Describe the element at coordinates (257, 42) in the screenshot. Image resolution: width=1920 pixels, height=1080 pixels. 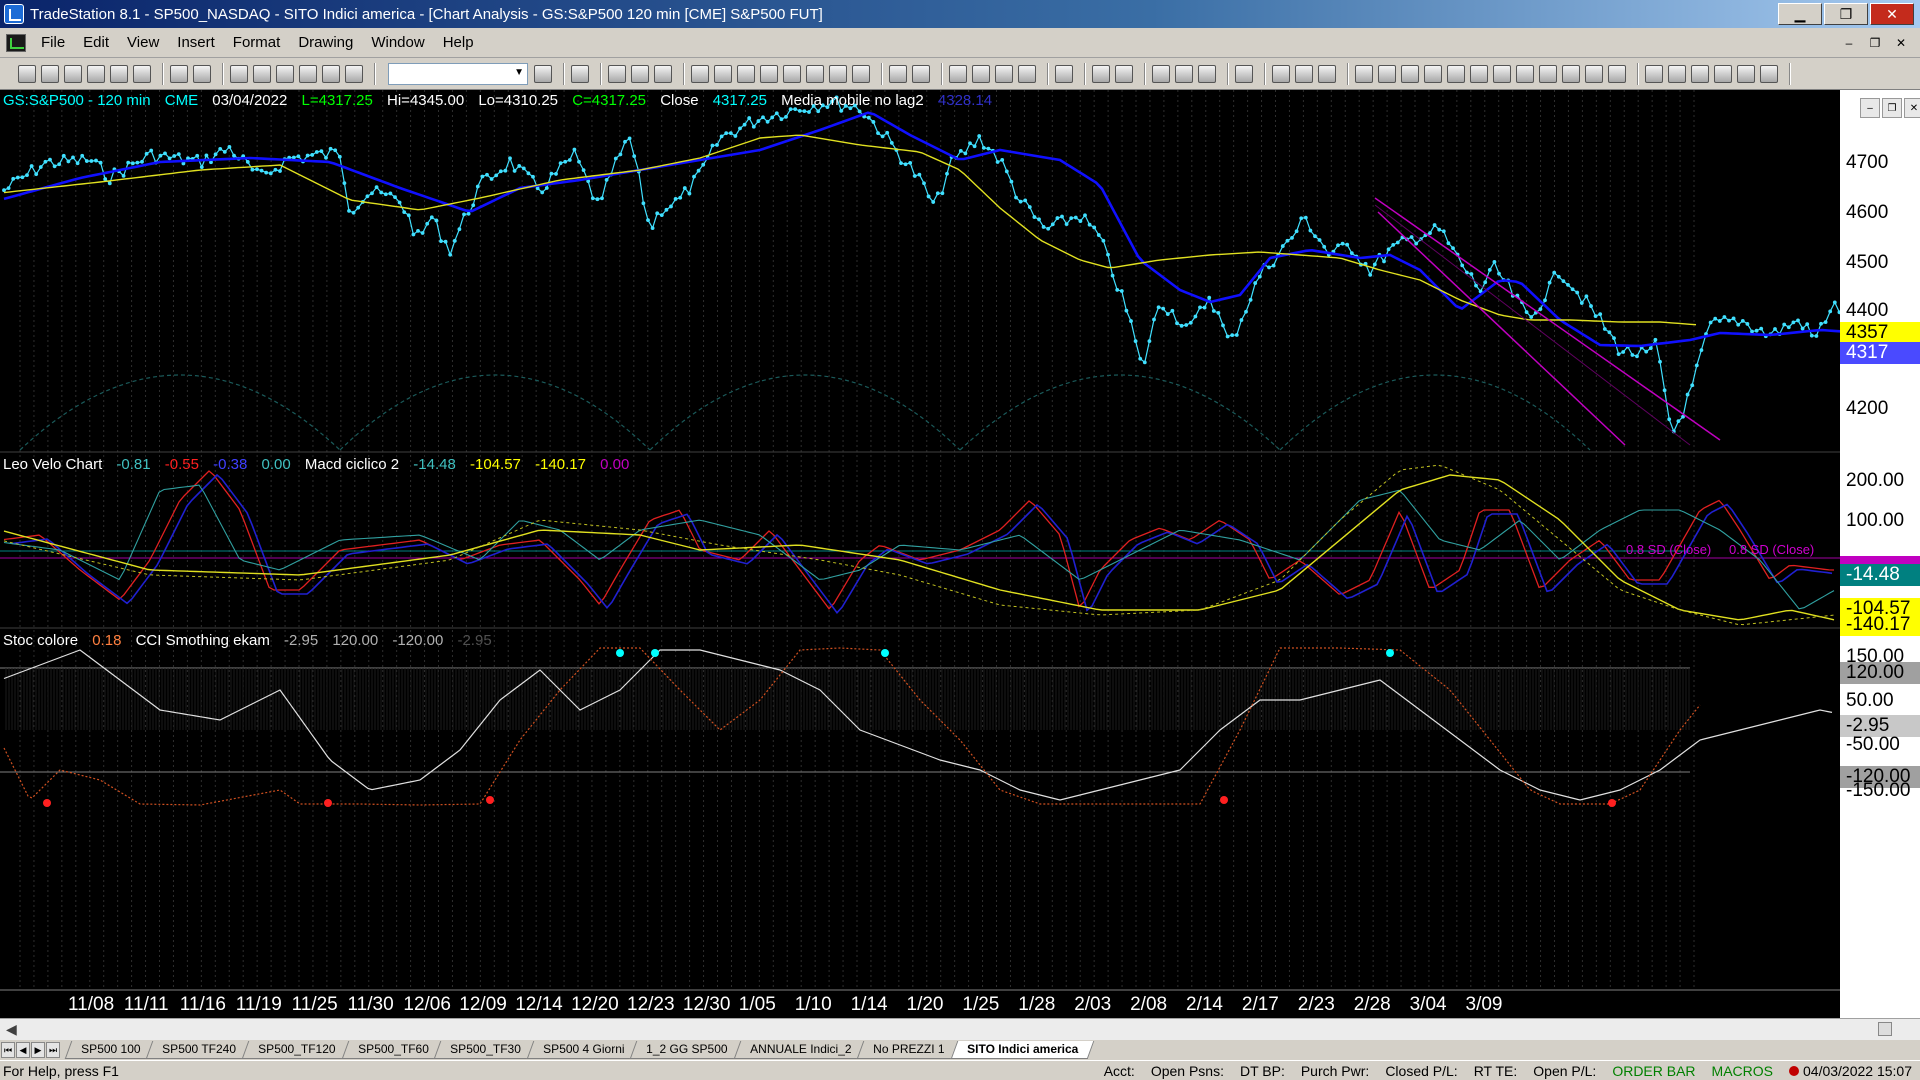
I see `menu-format: Format` at that location.